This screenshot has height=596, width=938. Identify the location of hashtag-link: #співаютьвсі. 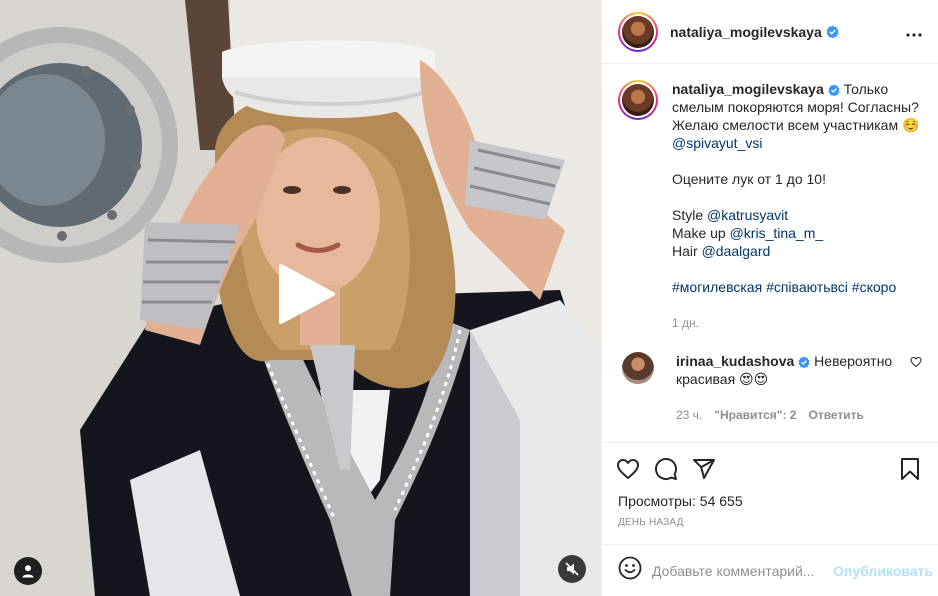
(807, 287).